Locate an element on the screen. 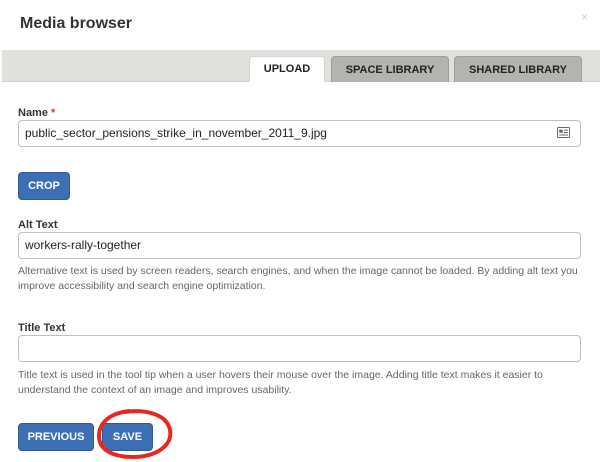 The image size is (600, 462). background-page-peek is located at coordinates (100, 459).